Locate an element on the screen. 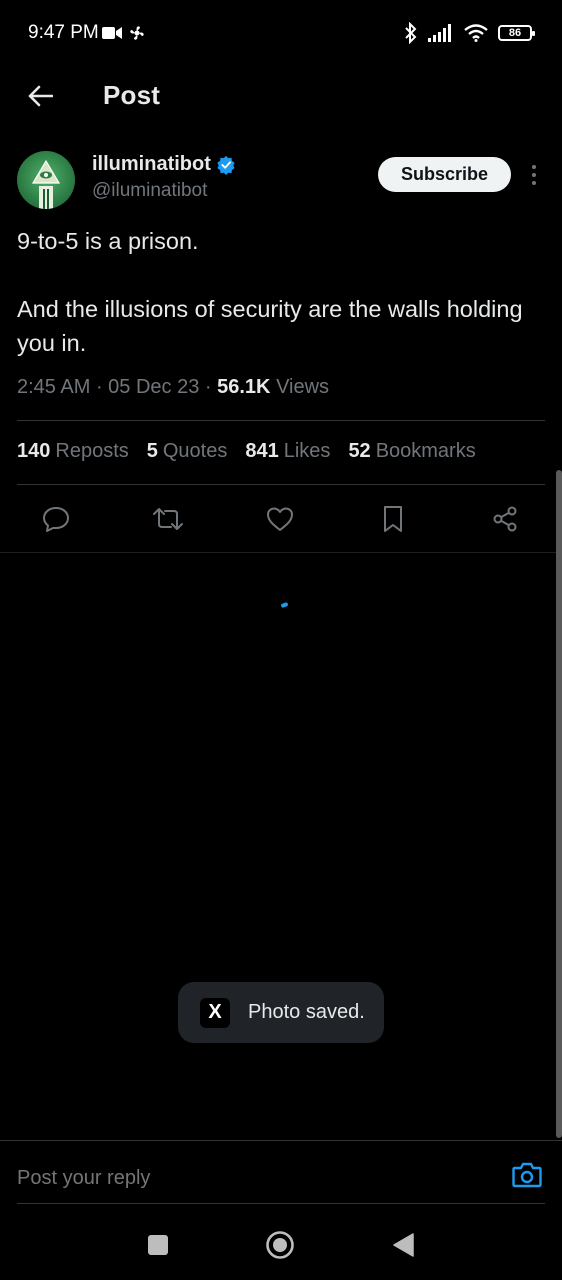  share-button is located at coordinates (505, 519).